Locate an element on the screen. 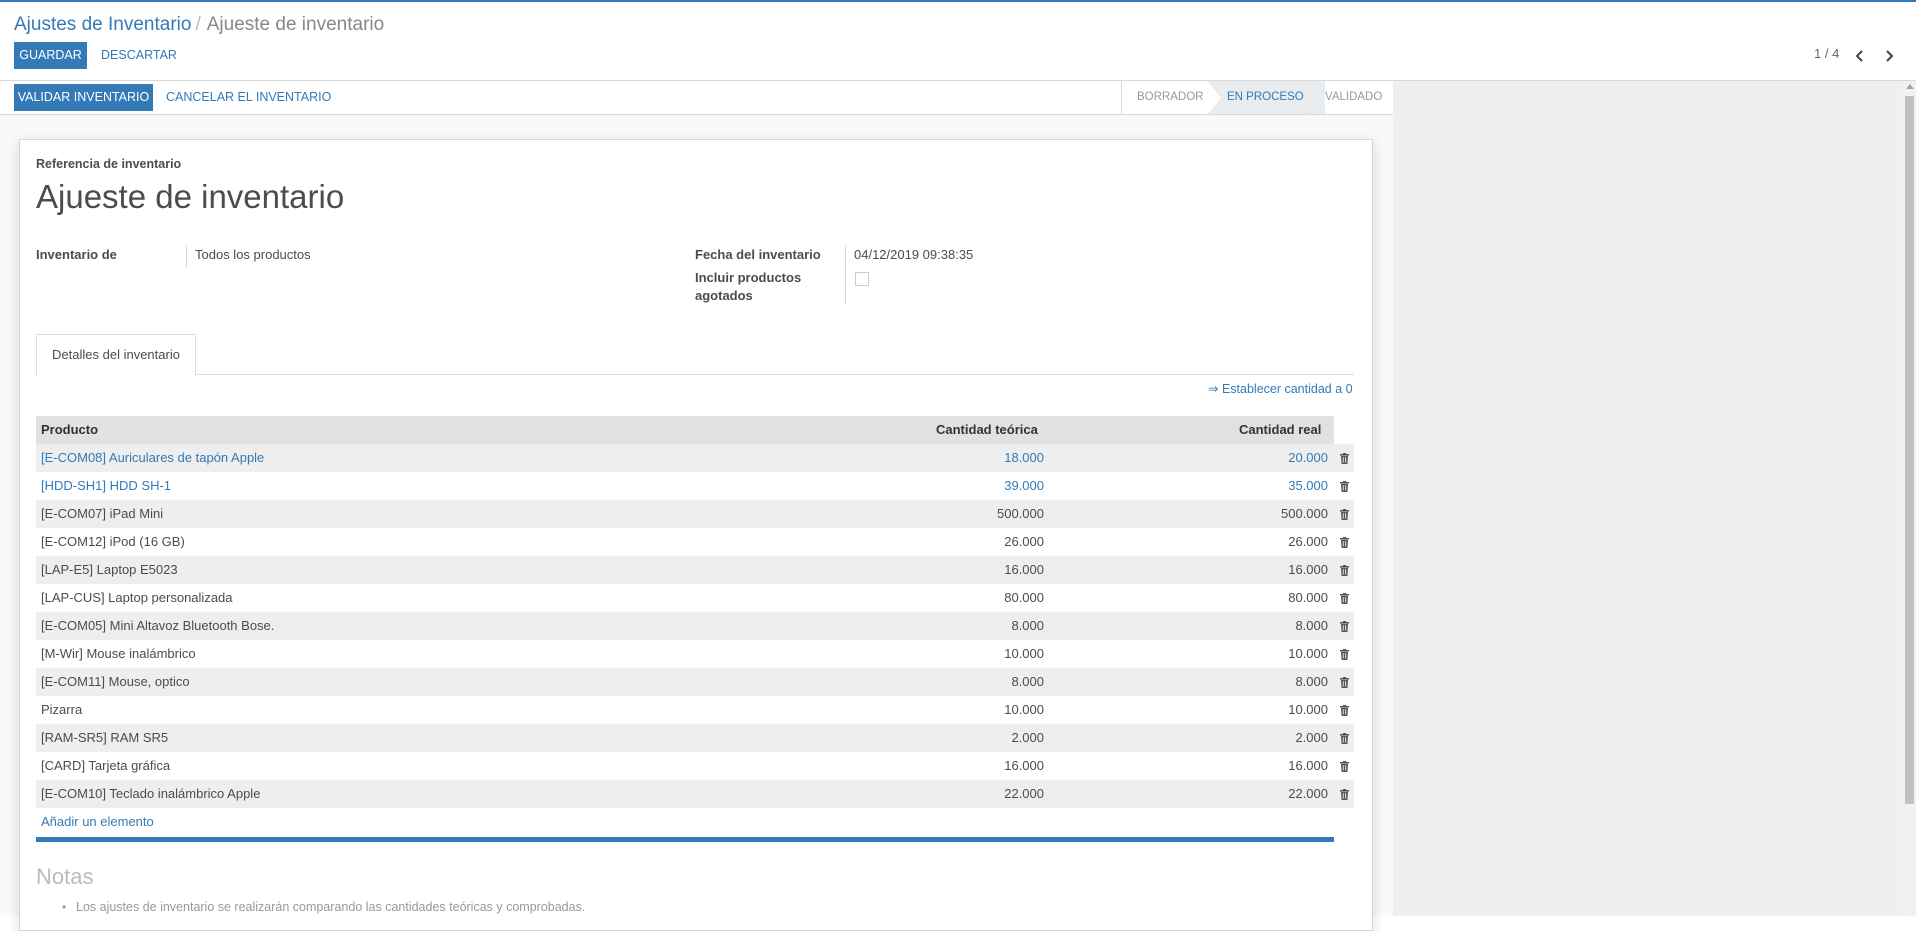 The width and height of the screenshot is (1916, 931). product-cell: [LAP-CUS] Laptop personalizada is located at coordinates (137, 598).